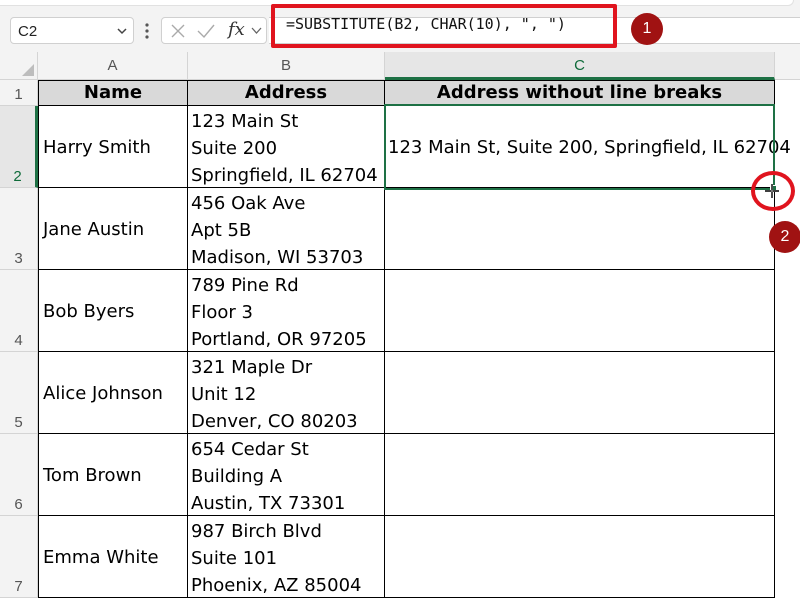 The width and height of the screenshot is (800, 604). I want to click on name-cell: Emma White, so click(113, 557).